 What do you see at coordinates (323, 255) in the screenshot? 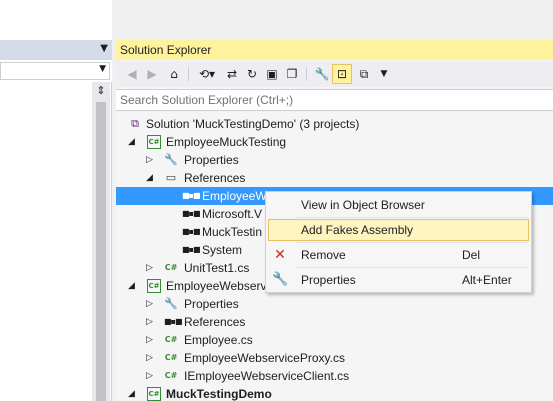
I see `menu-item-label: Remove` at bounding box center [323, 255].